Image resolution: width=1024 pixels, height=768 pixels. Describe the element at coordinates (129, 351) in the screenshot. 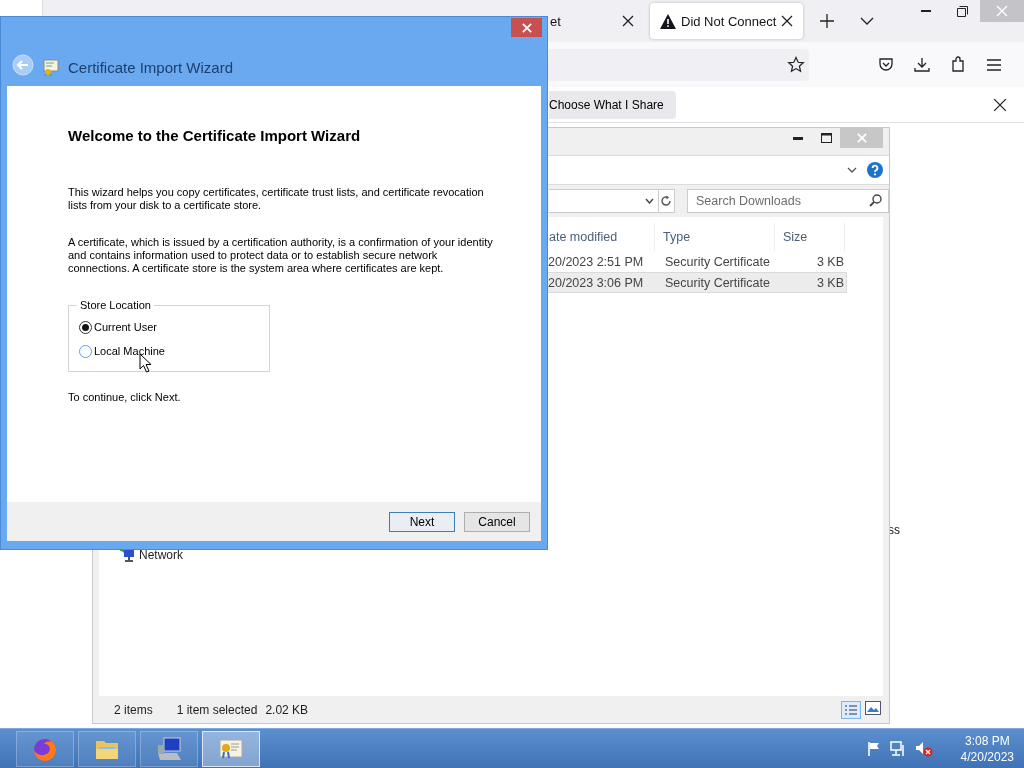

I see `radio-label: Local Machine` at that location.